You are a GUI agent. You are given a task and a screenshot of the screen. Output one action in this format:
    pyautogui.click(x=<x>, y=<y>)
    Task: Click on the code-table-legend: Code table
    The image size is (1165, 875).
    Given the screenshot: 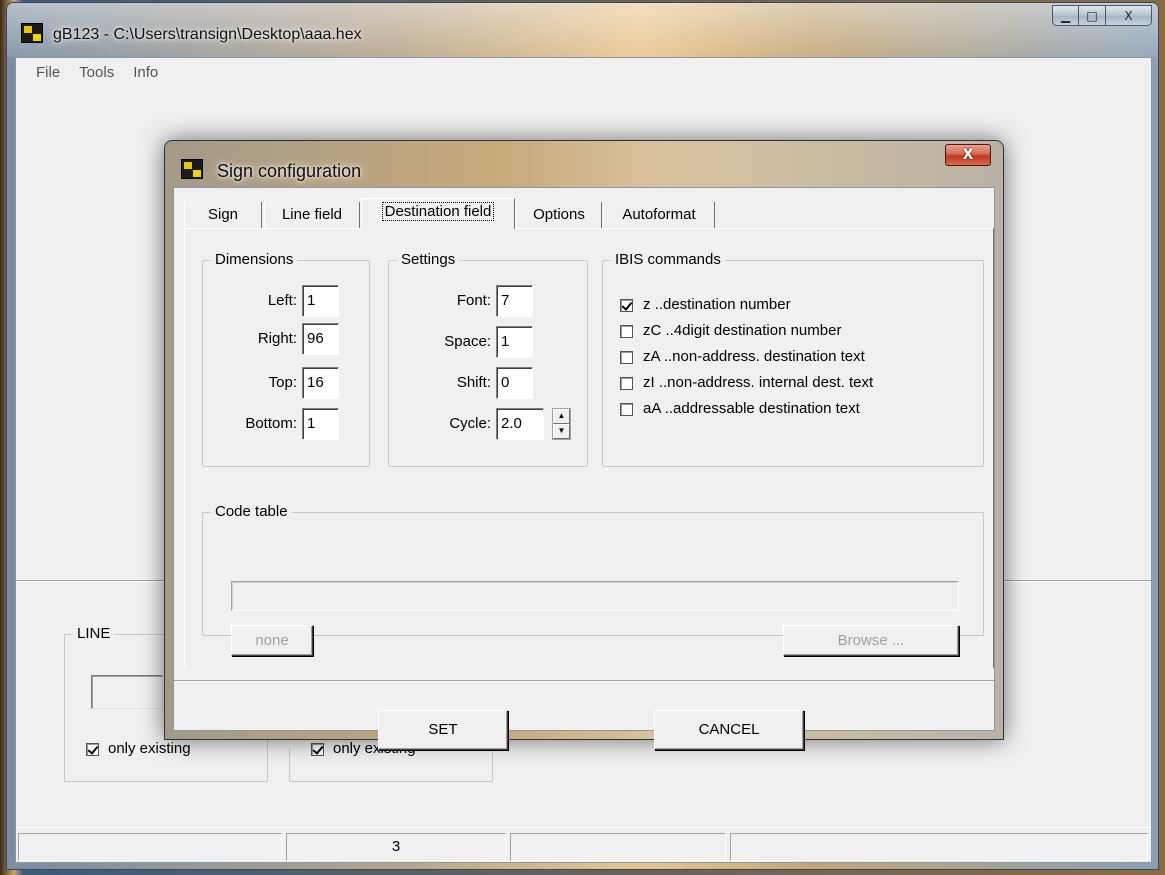 What is the action you would take?
    pyautogui.click(x=251, y=511)
    